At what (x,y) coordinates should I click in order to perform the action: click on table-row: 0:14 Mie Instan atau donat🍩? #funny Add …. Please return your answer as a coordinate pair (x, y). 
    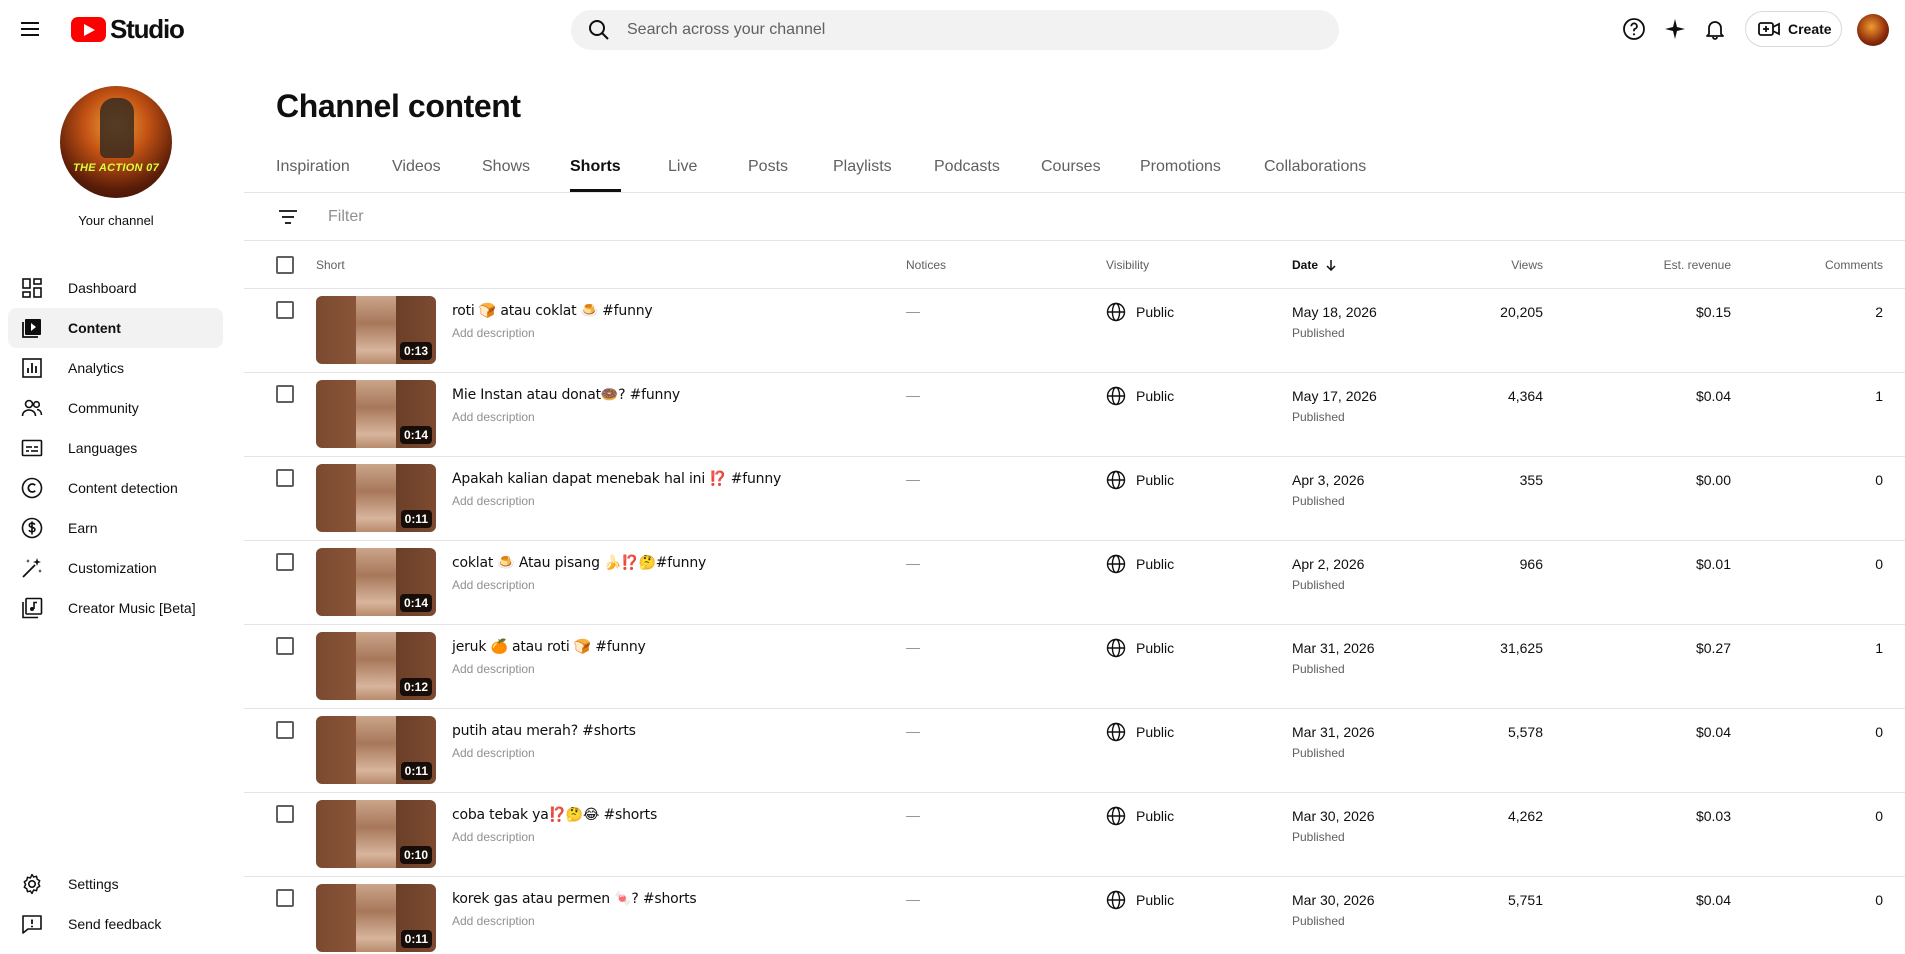
    Looking at the image, I should click on (1074, 415).